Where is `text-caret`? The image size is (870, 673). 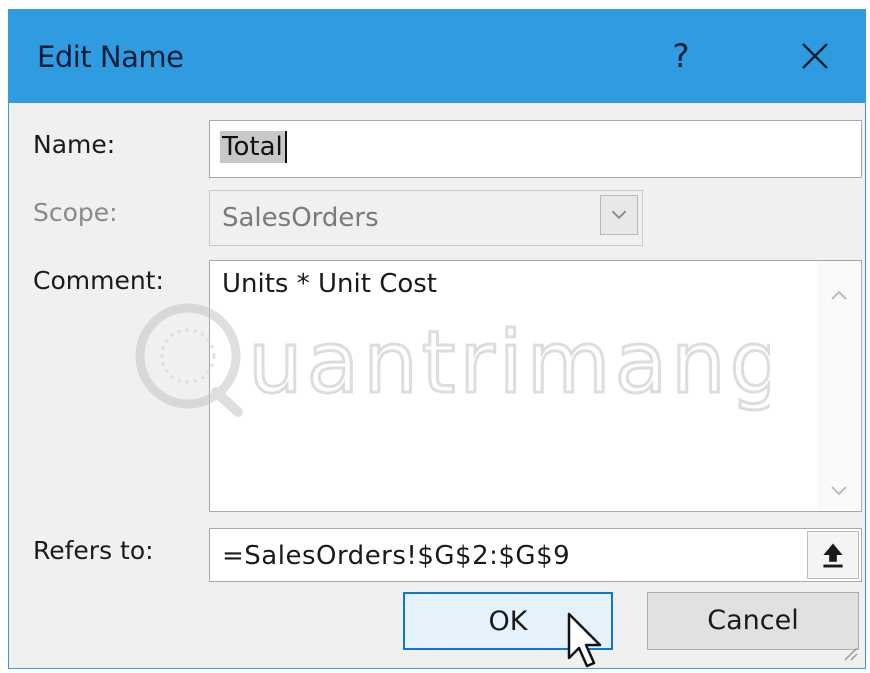 text-caret is located at coordinates (286, 147).